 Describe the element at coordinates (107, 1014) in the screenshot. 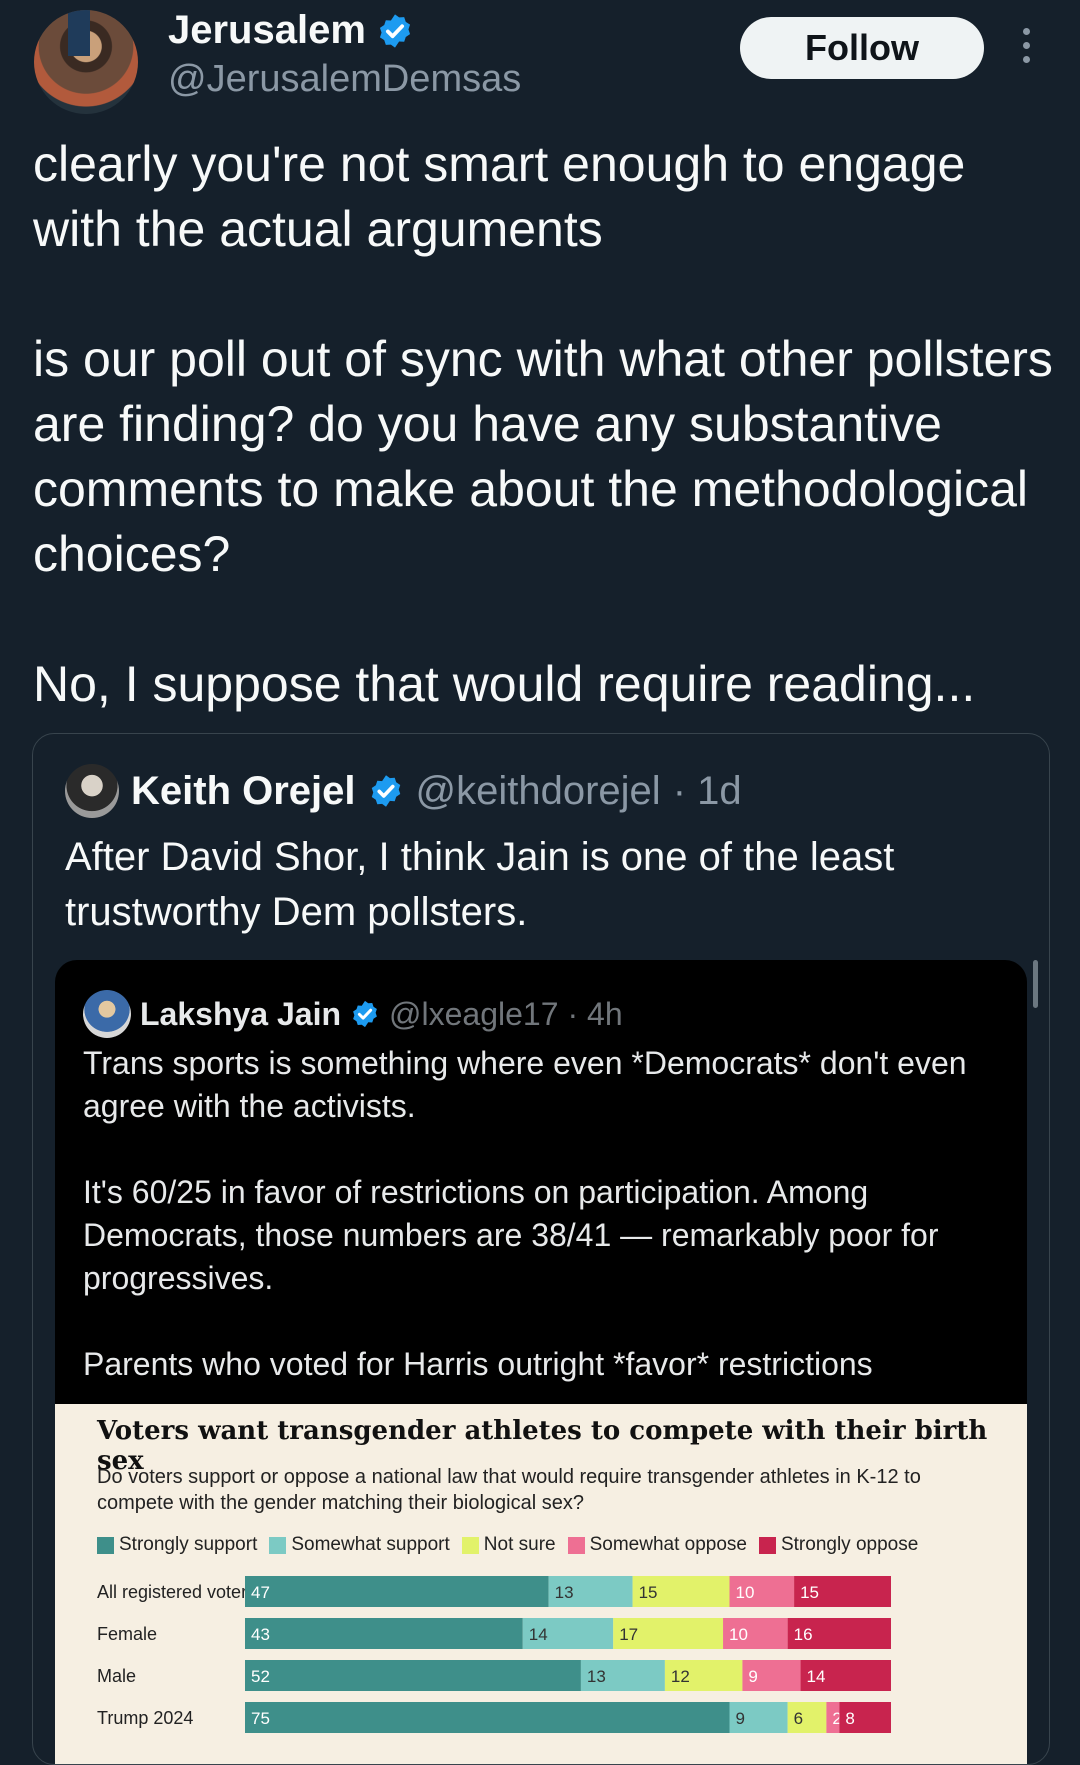

I see `inner-author-avatar` at that location.